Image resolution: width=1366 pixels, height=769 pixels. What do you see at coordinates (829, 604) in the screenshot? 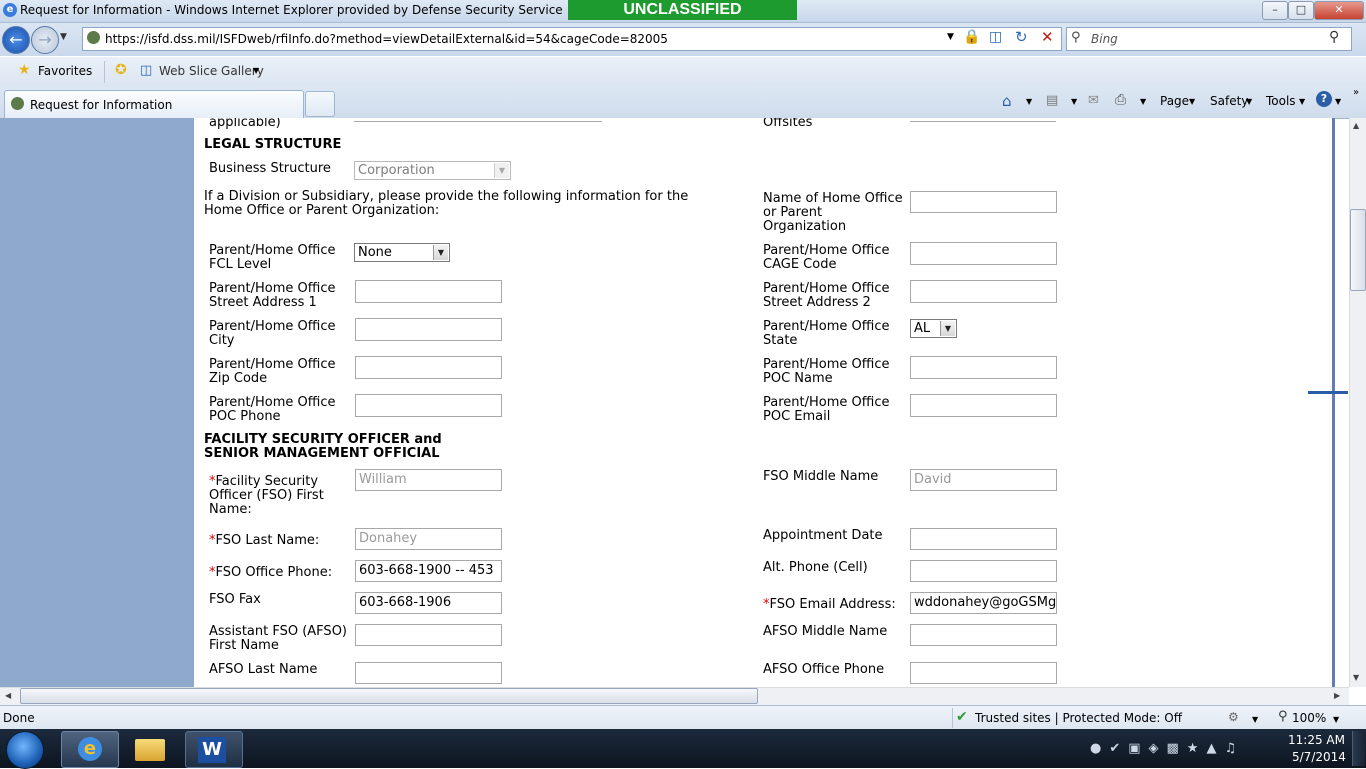
I see `fso-email-label: *FSO Email Address:` at bounding box center [829, 604].